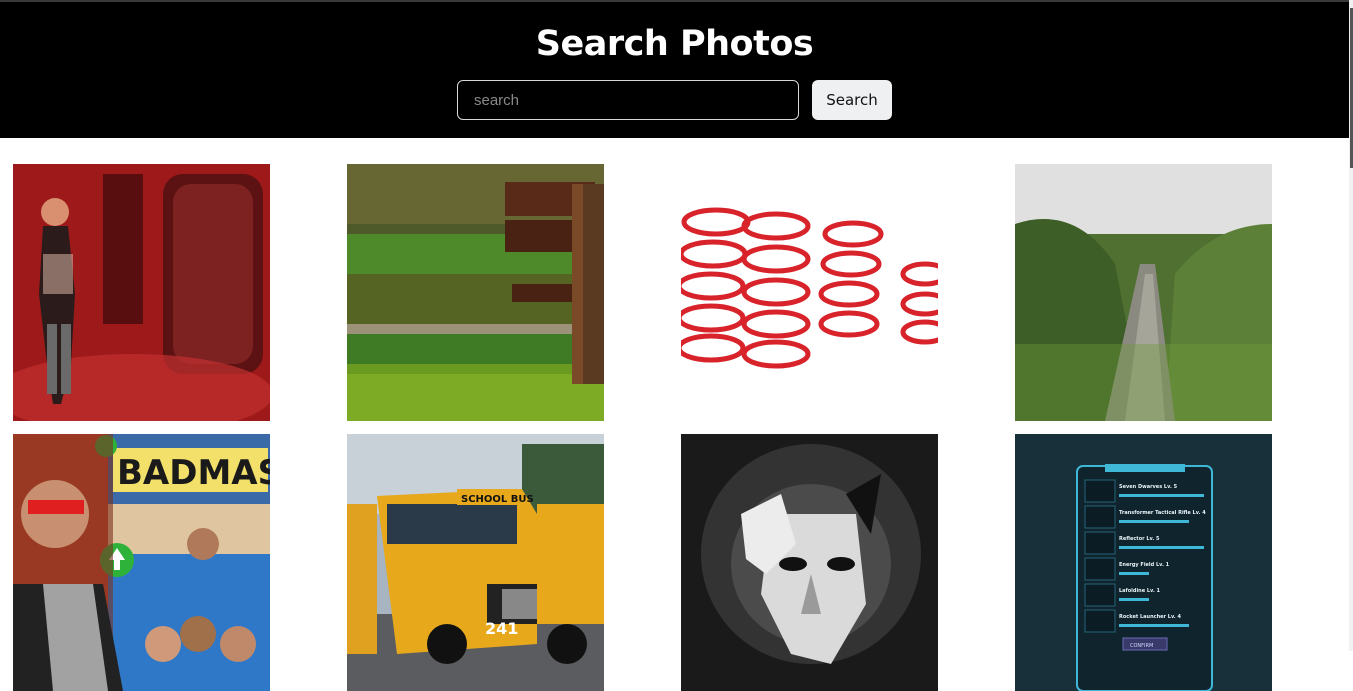 This screenshot has height=691, width=1353. Describe the element at coordinates (628, 100) in the screenshot. I see `search-input` at that location.